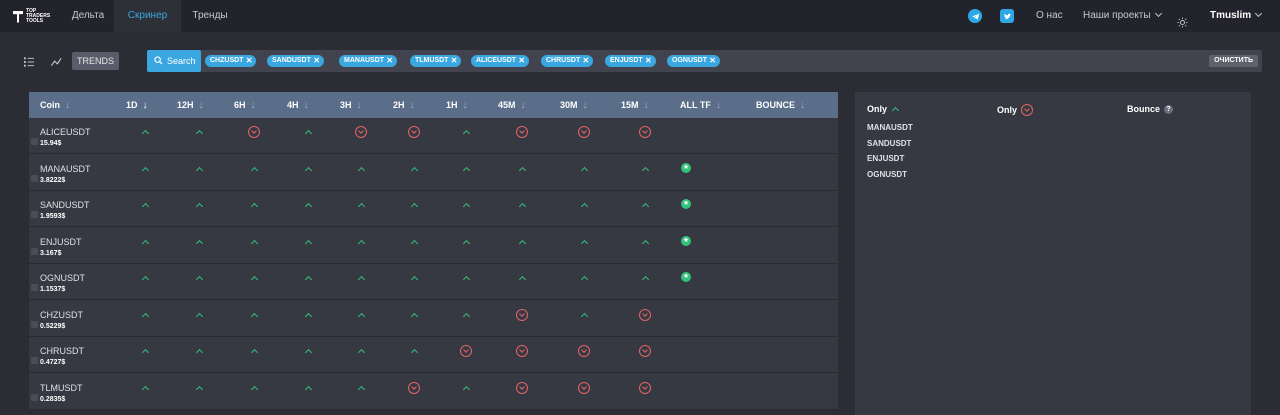 Image resolution: width=1280 pixels, height=415 pixels. What do you see at coordinates (65, 132) in the screenshot?
I see `coin-name: ALICEUSDT` at bounding box center [65, 132].